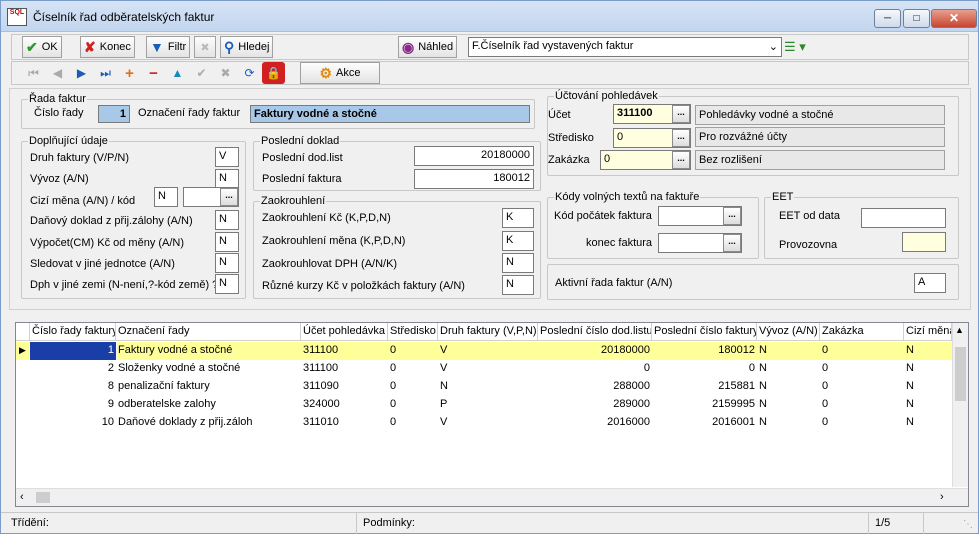 The width and height of the screenshot is (979, 534). I want to click on scroll-thumb, so click(960, 374).